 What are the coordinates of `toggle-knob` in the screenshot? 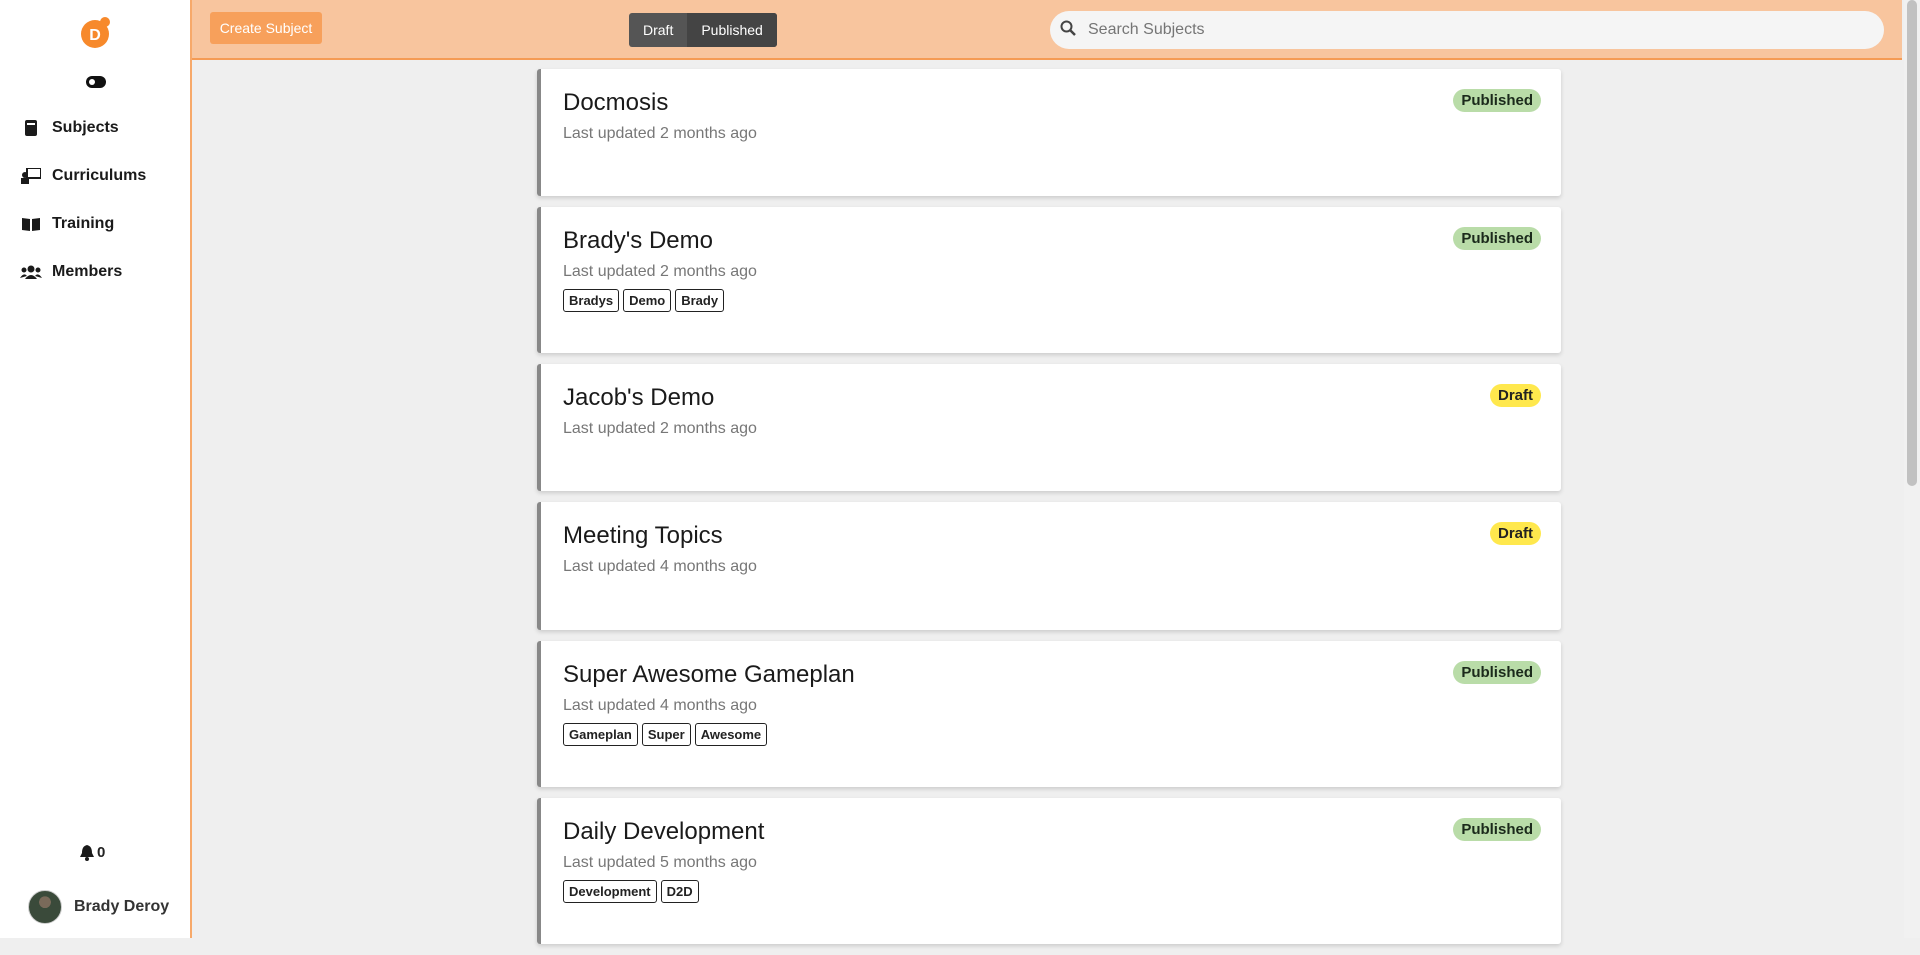 It's located at (92, 82).